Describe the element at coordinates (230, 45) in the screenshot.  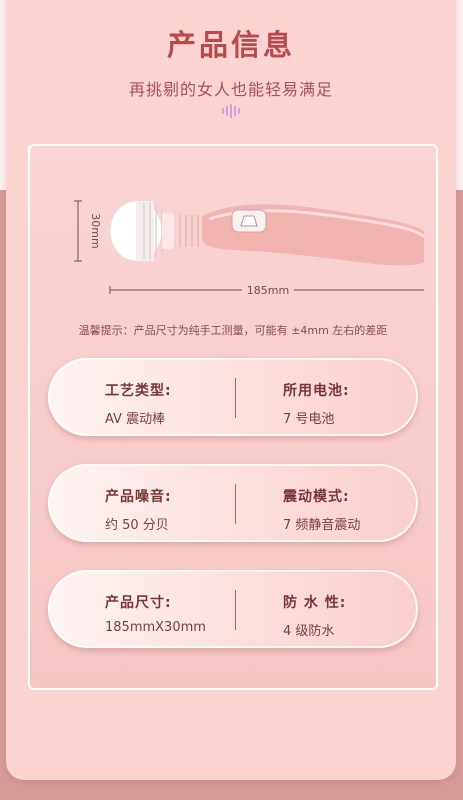
I see `page-title: 产品信息` at that location.